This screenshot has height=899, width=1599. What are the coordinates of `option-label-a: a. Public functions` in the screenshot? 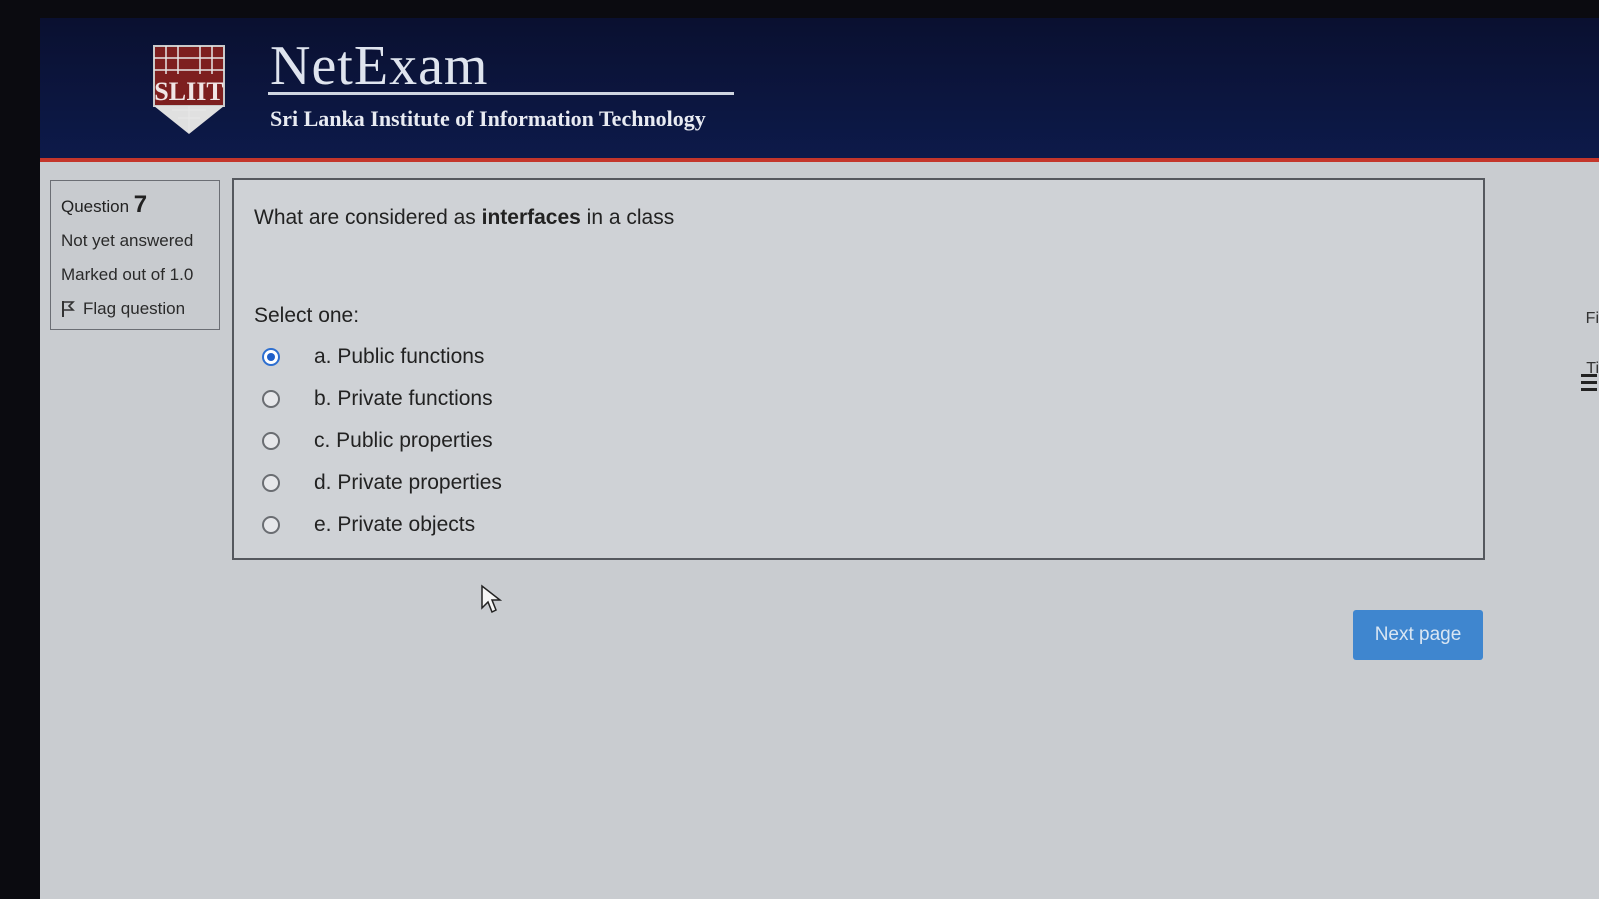 It's located at (399, 356).